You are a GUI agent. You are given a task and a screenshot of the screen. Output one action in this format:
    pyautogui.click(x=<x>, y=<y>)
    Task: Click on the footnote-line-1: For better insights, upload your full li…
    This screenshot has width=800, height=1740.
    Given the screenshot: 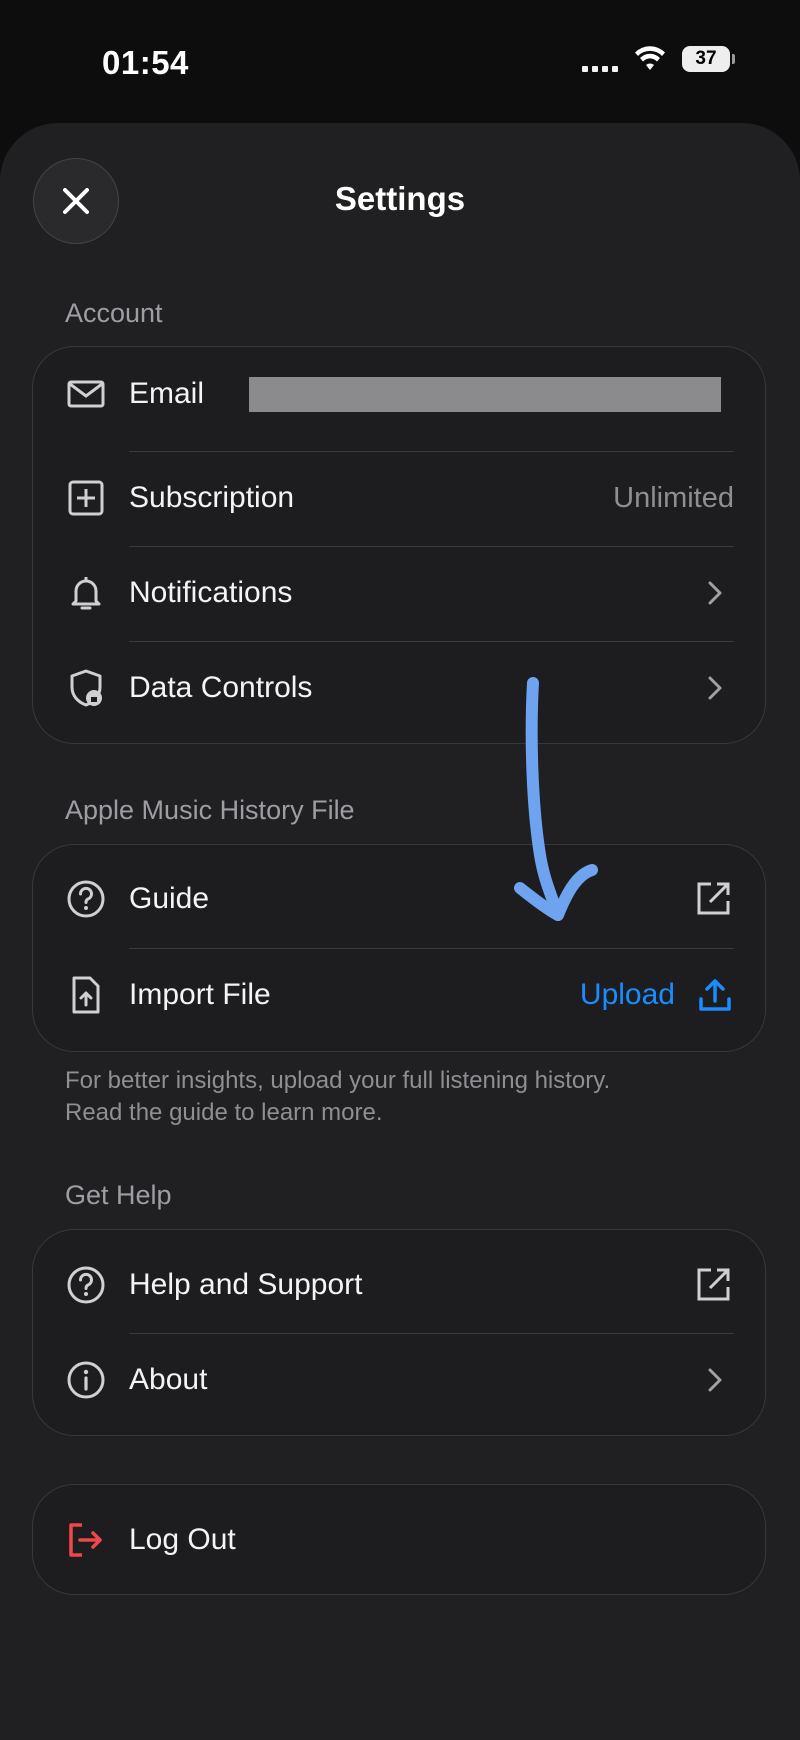 What is the action you would take?
    pyautogui.click(x=338, y=1080)
    